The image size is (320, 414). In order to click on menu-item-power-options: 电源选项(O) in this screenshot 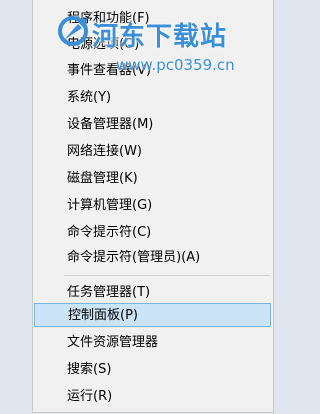, I will do `click(153, 44)`.